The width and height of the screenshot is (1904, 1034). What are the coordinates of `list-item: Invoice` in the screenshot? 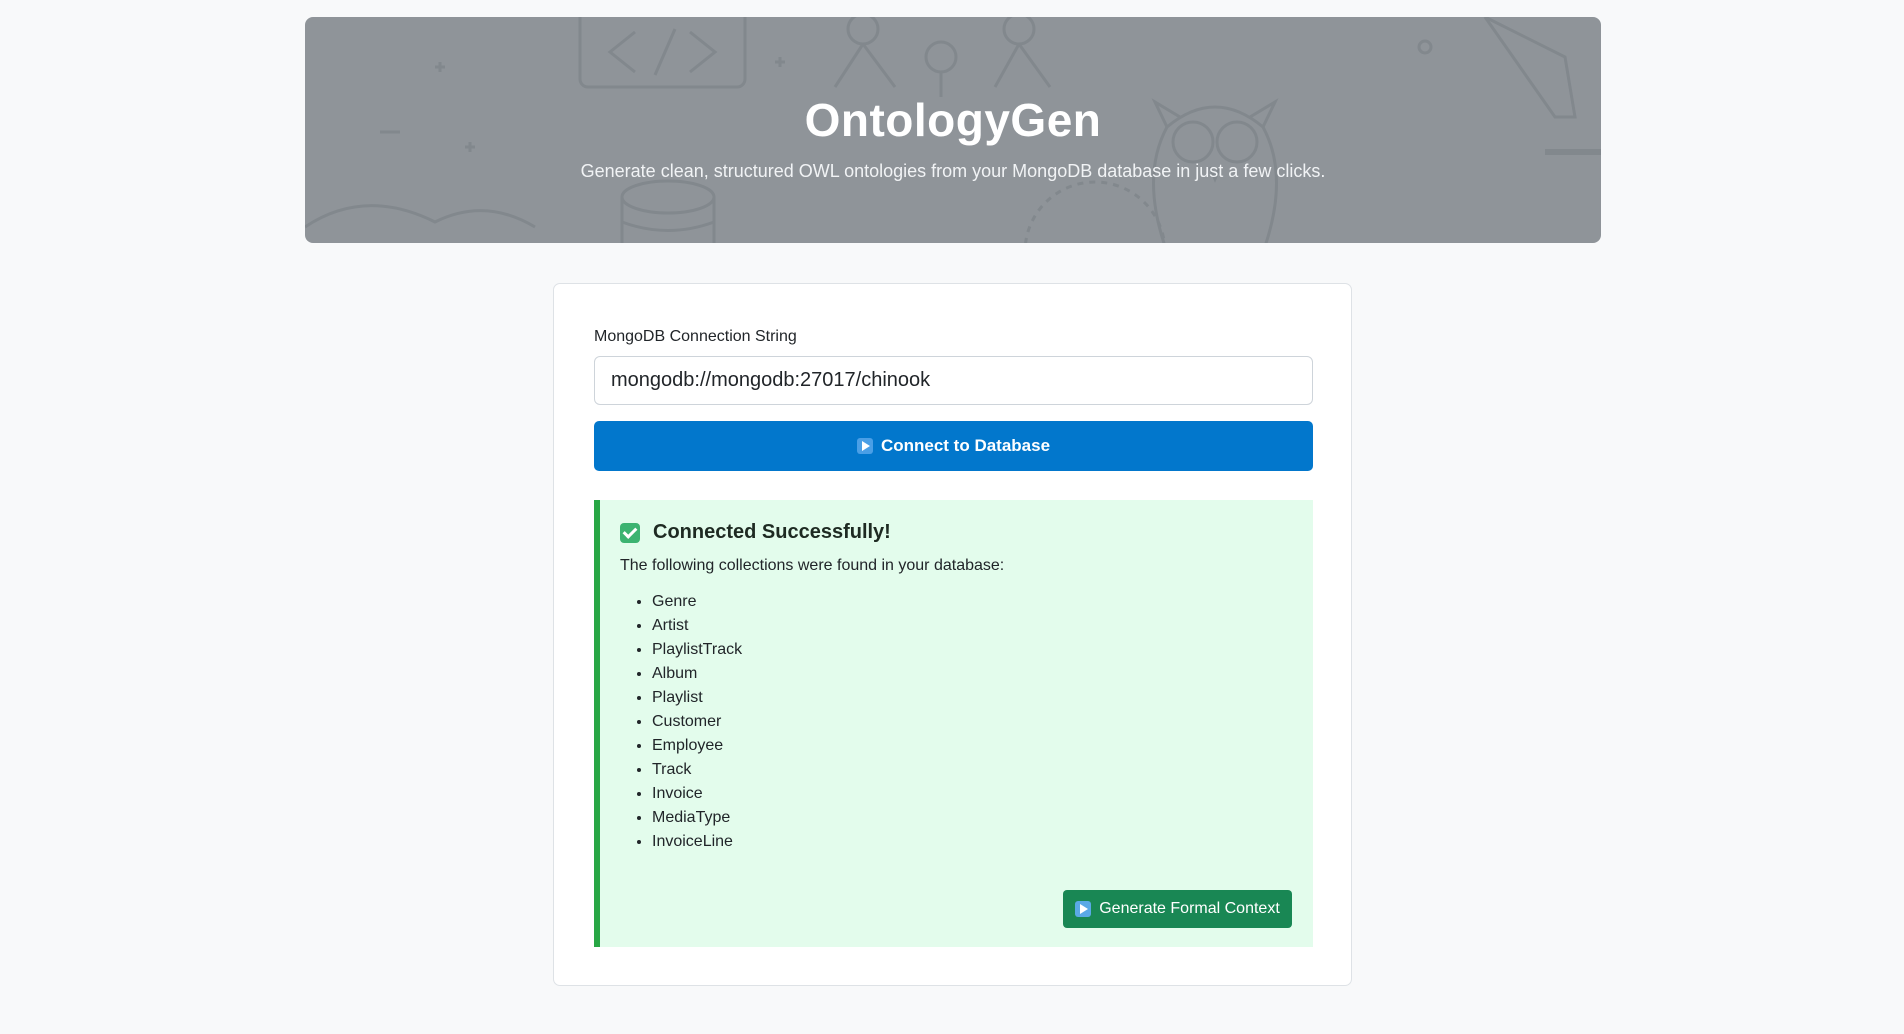 It's located at (697, 794).